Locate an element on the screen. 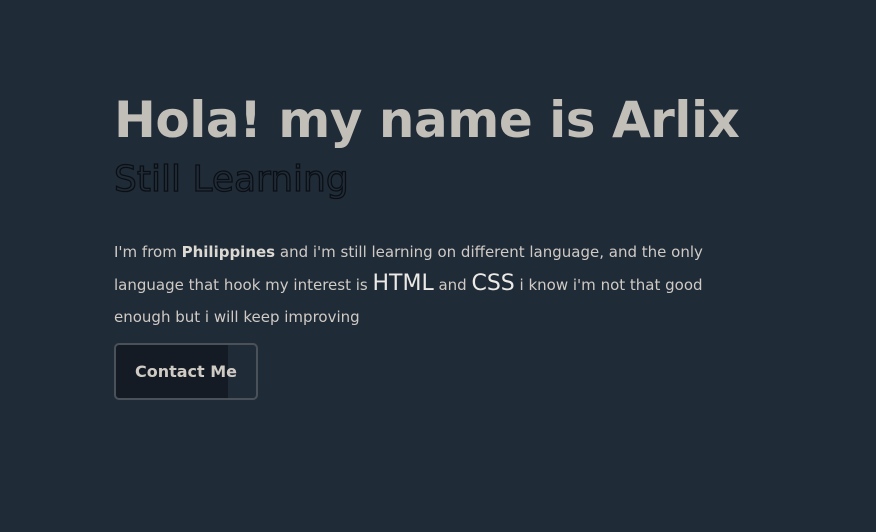 The image size is (876, 532). intro-and: and is located at coordinates (452, 285).